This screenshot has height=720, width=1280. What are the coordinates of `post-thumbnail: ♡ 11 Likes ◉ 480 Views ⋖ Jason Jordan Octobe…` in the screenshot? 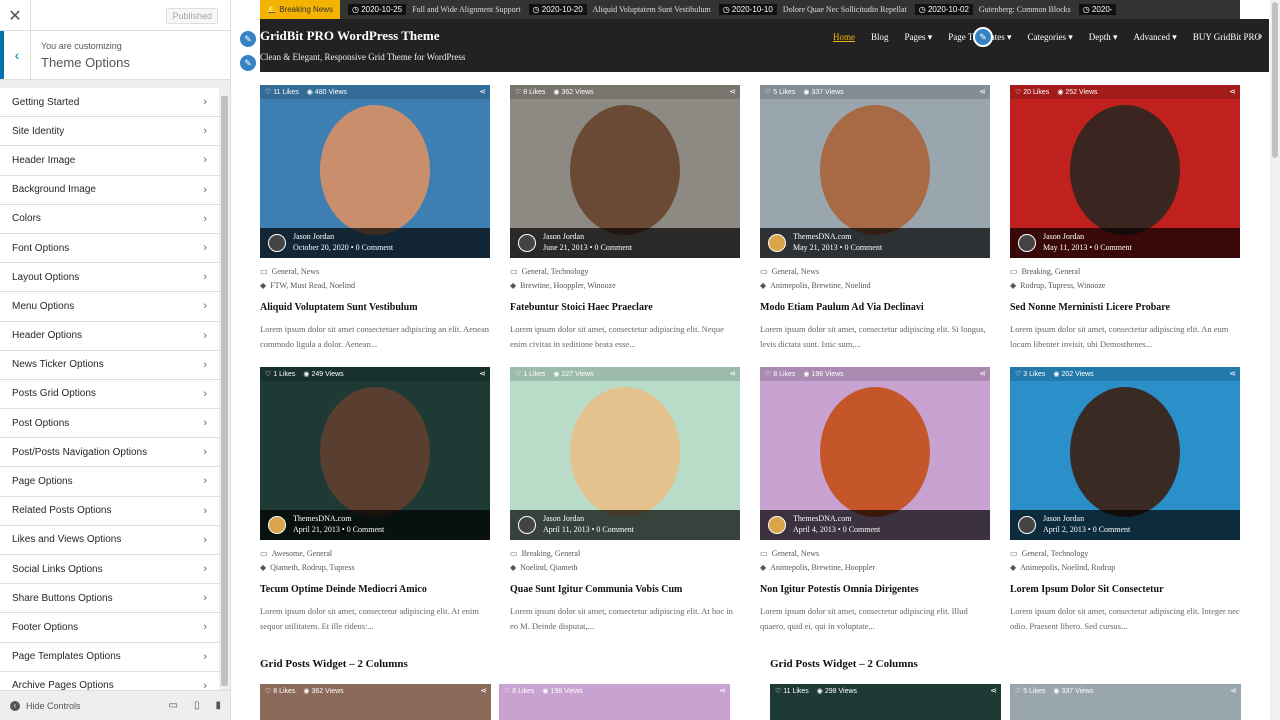 It's located at (375, 171).